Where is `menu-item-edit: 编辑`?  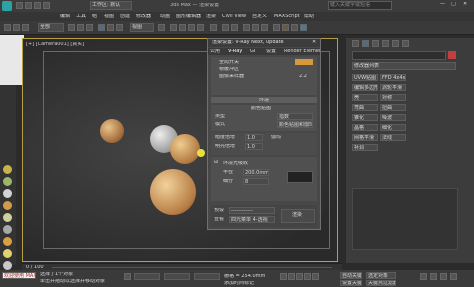
menu-item-edit: 编辑 is located at coordinates (65, 16).